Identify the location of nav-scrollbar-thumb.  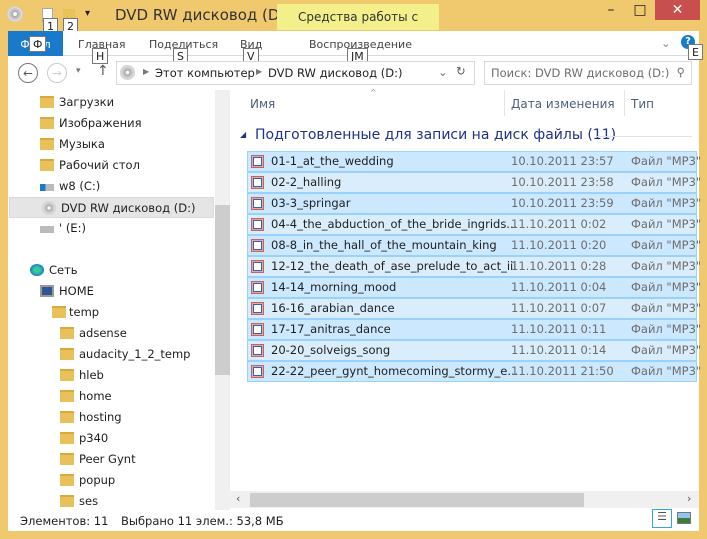
(222, 290).